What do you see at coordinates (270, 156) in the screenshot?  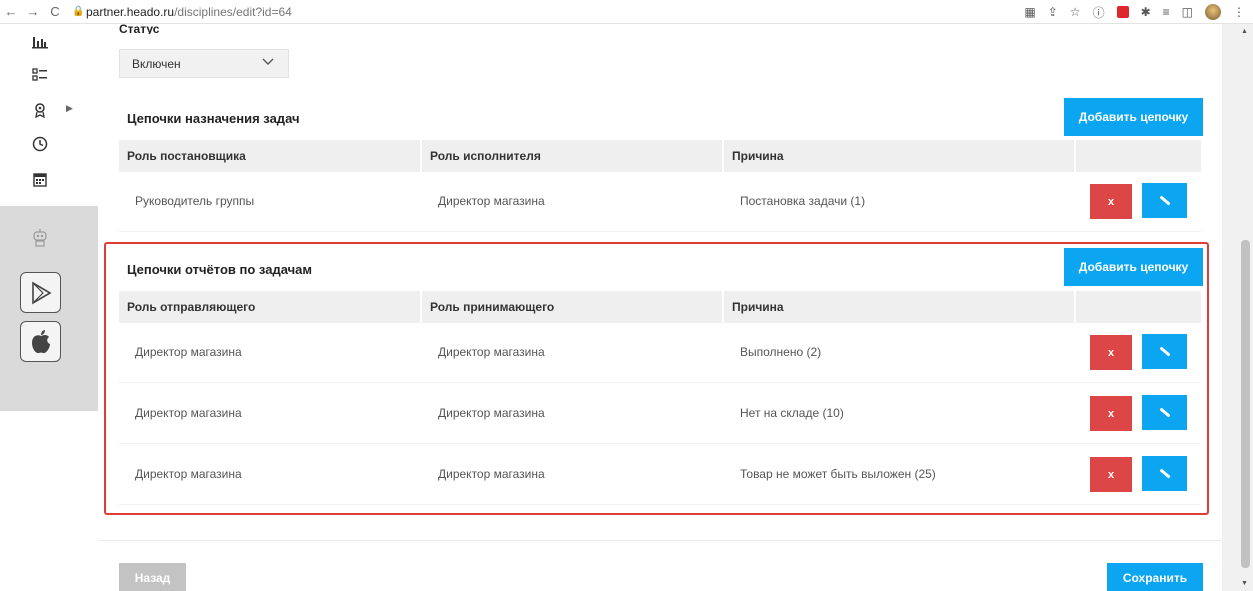 I see `column-header: Роль постановщика` at bounding box center [270, 156].